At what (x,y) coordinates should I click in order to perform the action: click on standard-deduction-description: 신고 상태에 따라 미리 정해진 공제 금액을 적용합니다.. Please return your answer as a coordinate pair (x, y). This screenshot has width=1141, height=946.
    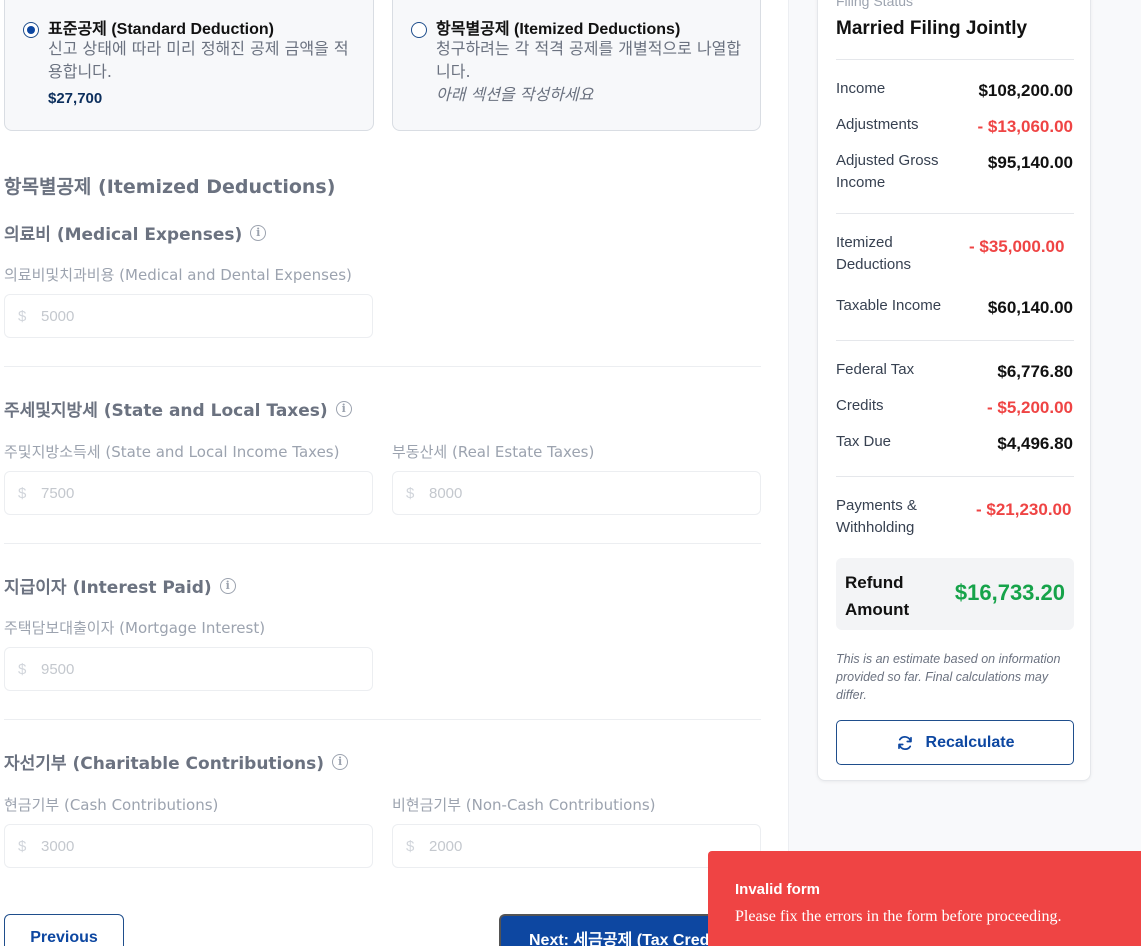
    Looking at the image, I should click on (198, 60).